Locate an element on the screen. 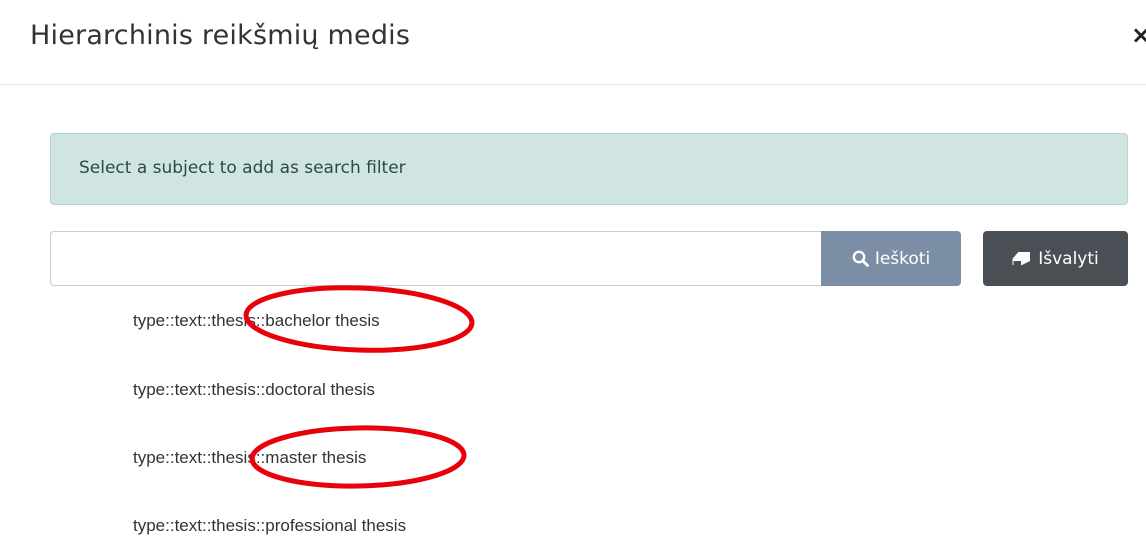 This screenshot has height=537, width=1146. info-alert: Select a subject to add as search filter is located at coordinates (589, 169).